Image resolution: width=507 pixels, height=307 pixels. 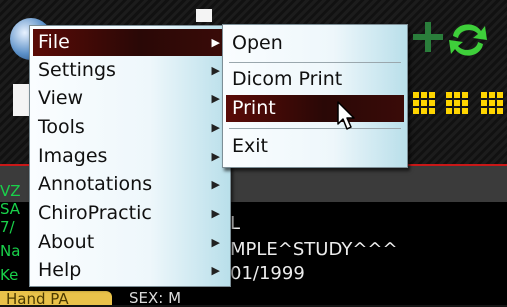 I want to click on menu-item-images: Images ▶, so click(x=130, y=156).